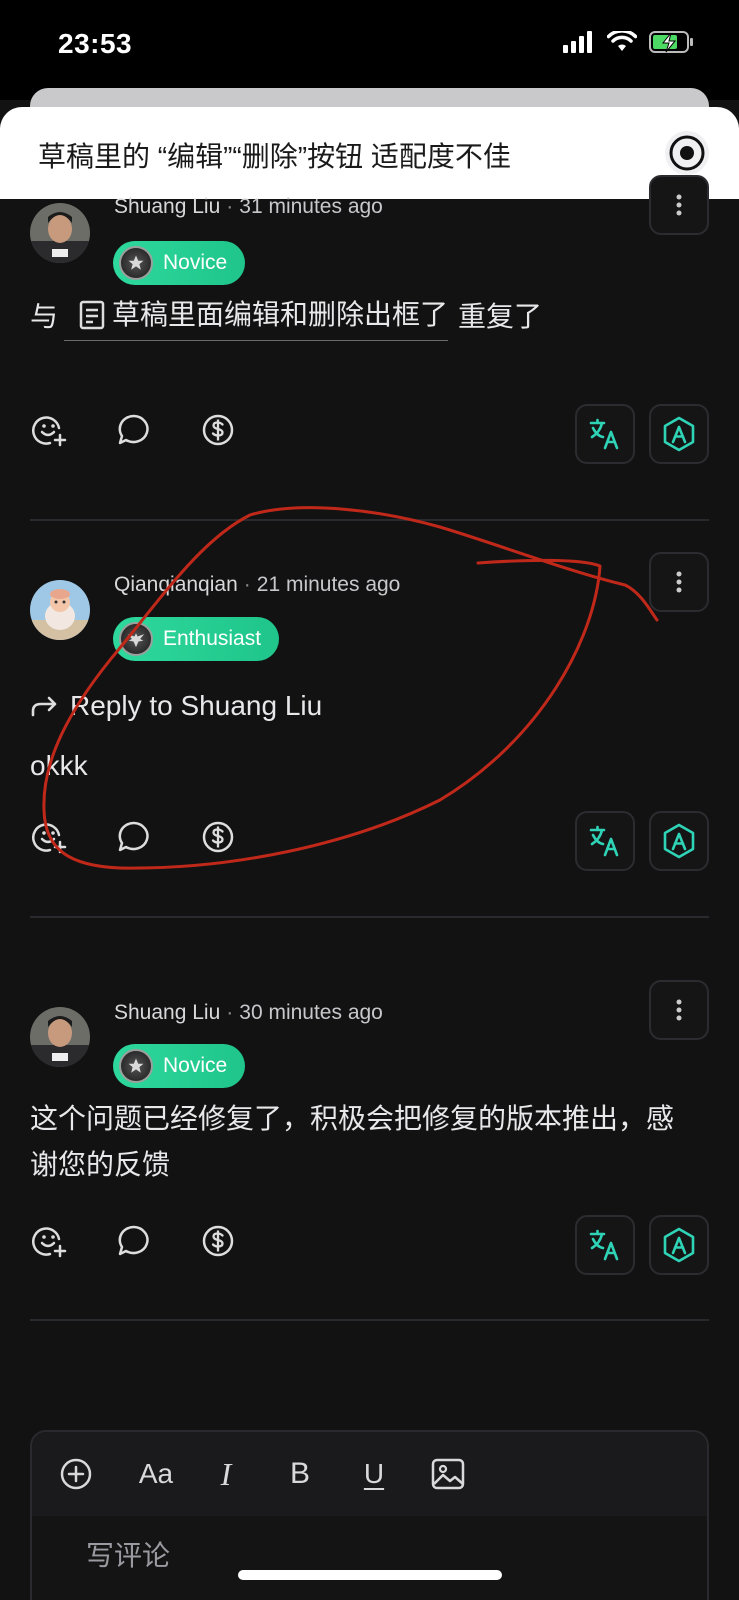 The width and height of the screenshot is (739, 1600). Describe the element at coordinates (622, 41) in the screenshot. I see `wifi-icon` at that location.